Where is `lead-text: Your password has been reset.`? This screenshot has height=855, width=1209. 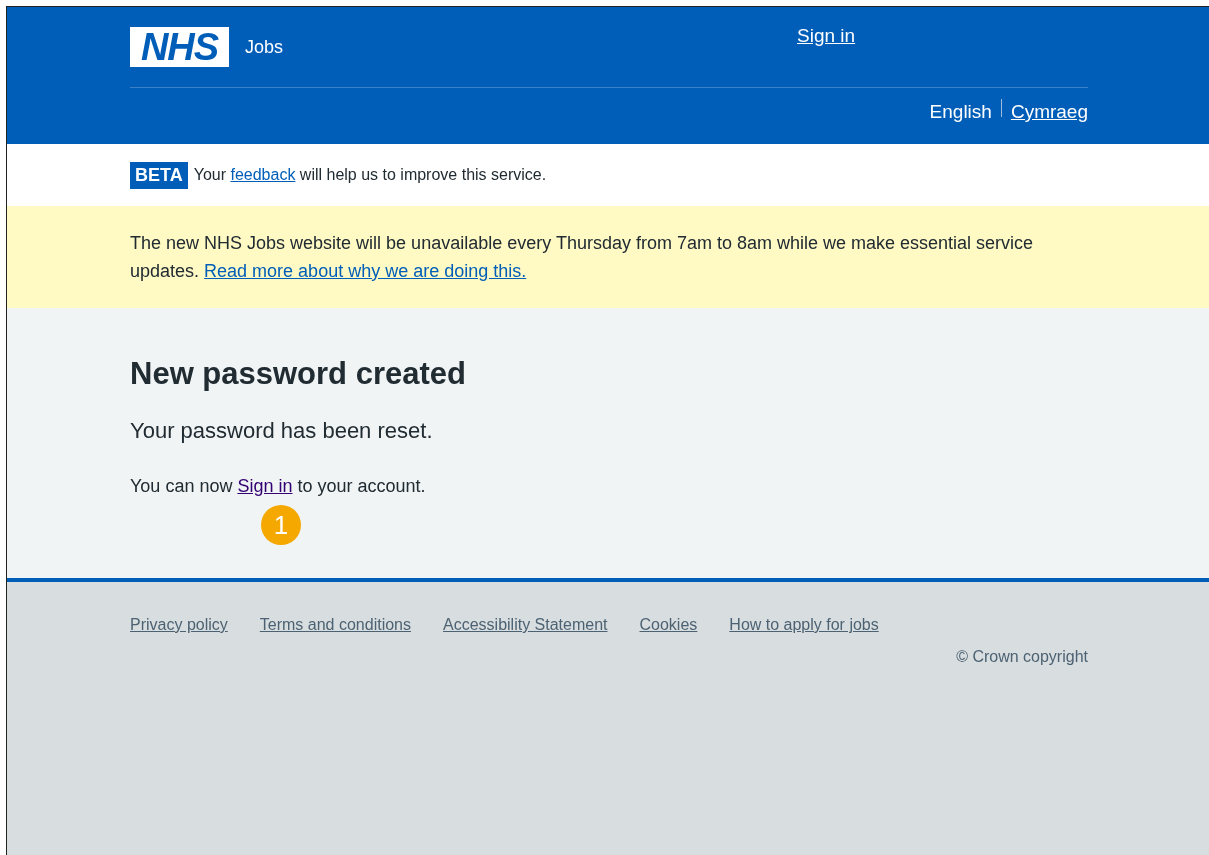
lead-text: Your password has been reset. is located at coordinates (282, 431).